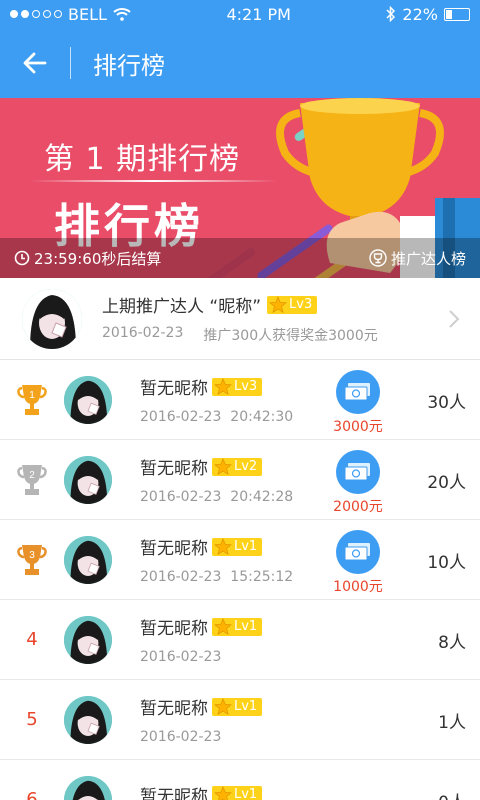 The height and width of the screenshot is (800, 480). What do you see at coordinates (36, 14) in the screenshot?
I see `signal-icon` at bounding box center [36, 14].